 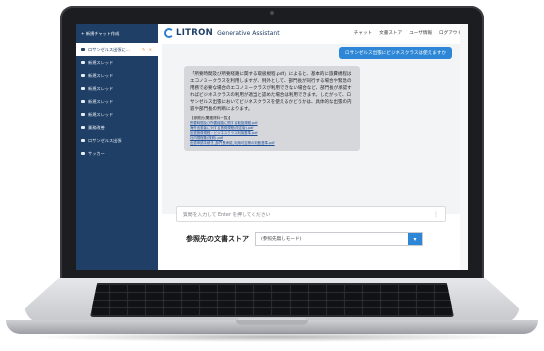 What do you see at coordinates (464, 147) in the screenshot?
I see `page-scroll-strip` at bounding box center [464, 147].